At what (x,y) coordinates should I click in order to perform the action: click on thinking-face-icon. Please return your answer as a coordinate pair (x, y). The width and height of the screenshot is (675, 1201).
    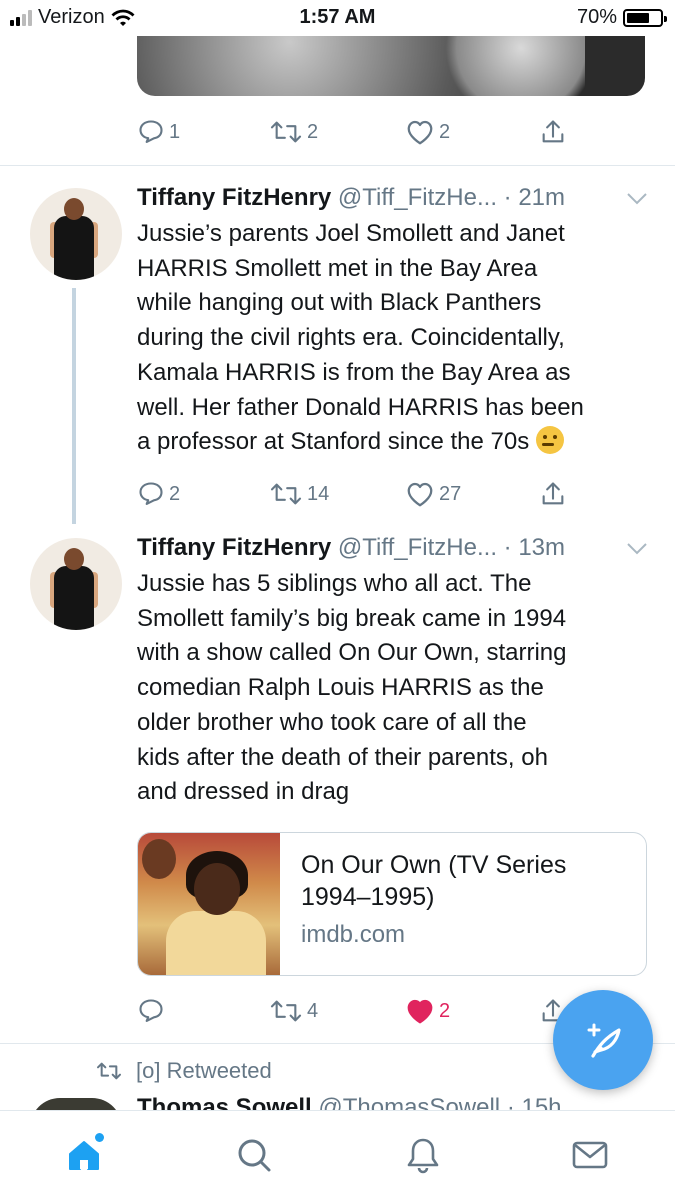
    Looking at the image, I should click on (549, 440).